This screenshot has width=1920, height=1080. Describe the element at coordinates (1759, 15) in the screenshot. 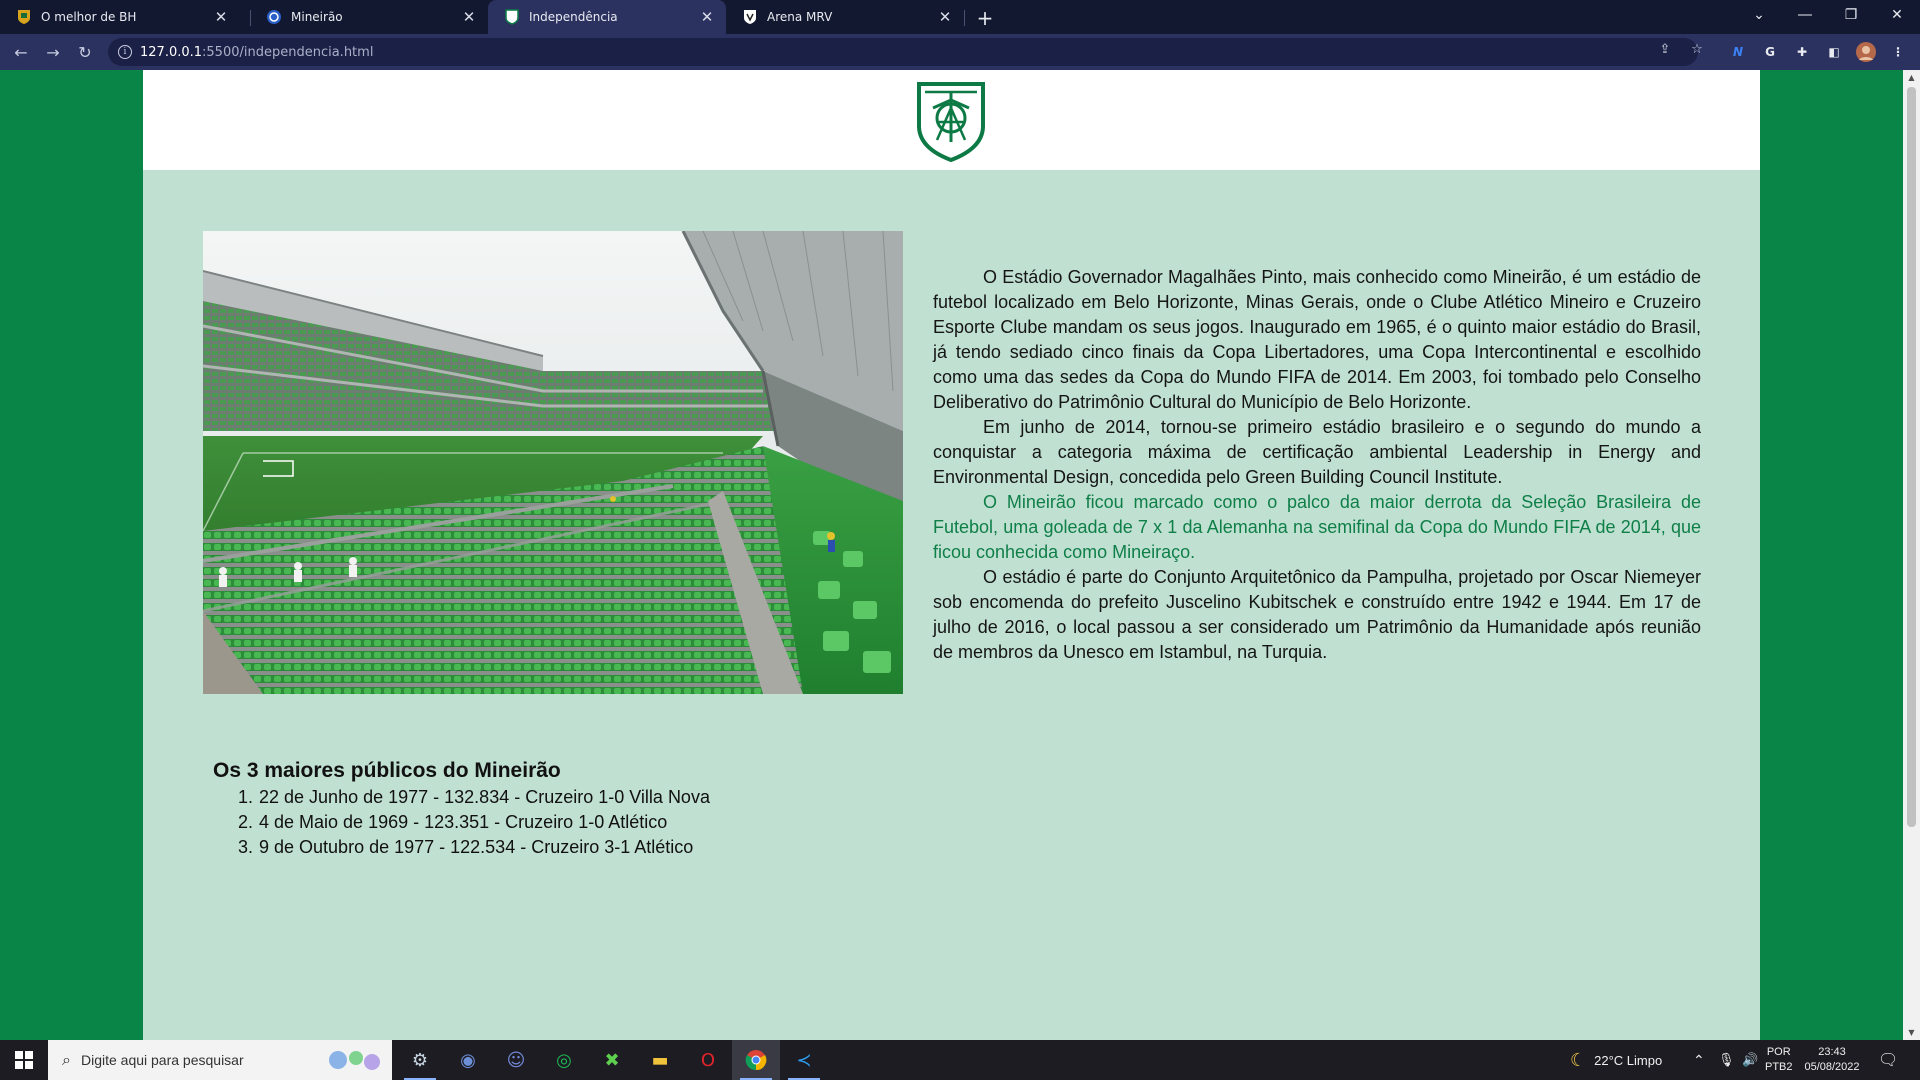

I see `tab-search-chevron-icon: ⌄` at that location.